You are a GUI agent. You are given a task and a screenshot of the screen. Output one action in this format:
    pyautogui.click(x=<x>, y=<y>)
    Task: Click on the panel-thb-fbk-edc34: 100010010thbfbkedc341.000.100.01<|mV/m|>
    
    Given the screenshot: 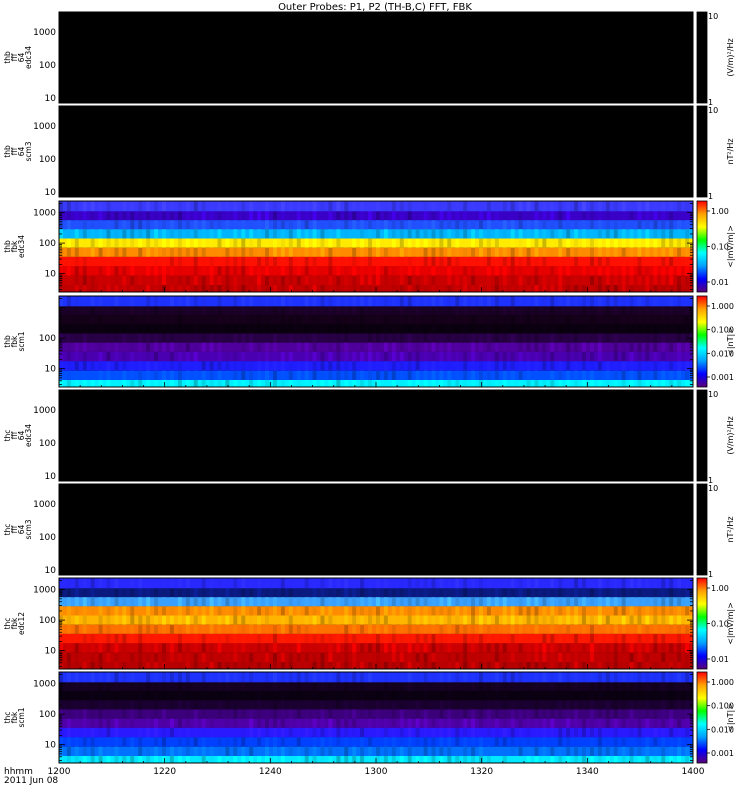 What is the action you would take?
    pyautogui.click(x=369, y=246)
    